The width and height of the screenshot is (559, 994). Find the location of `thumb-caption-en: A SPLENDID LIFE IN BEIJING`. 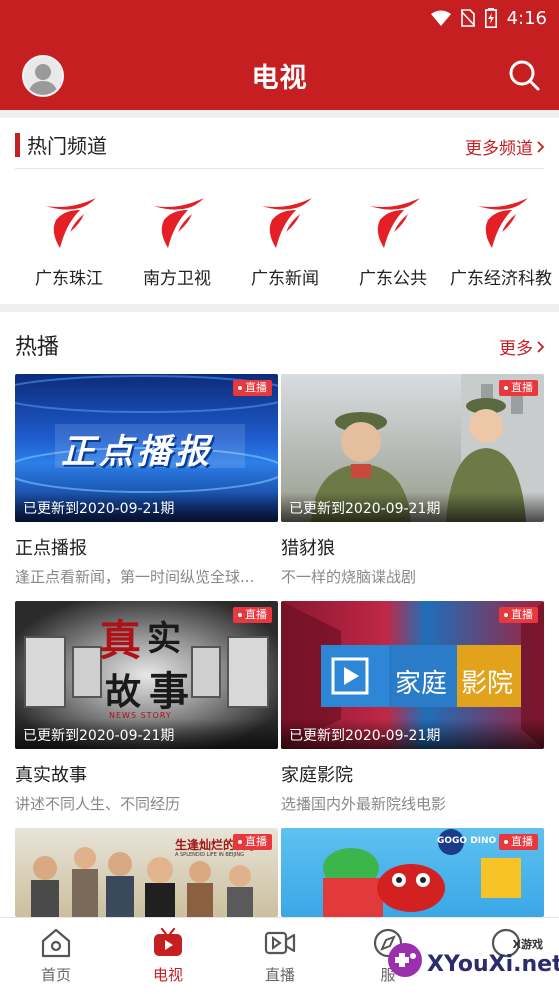

thumb-caption-en: A SPLENDID LIFE IN BEIJING is located at coordinates (209, 855).